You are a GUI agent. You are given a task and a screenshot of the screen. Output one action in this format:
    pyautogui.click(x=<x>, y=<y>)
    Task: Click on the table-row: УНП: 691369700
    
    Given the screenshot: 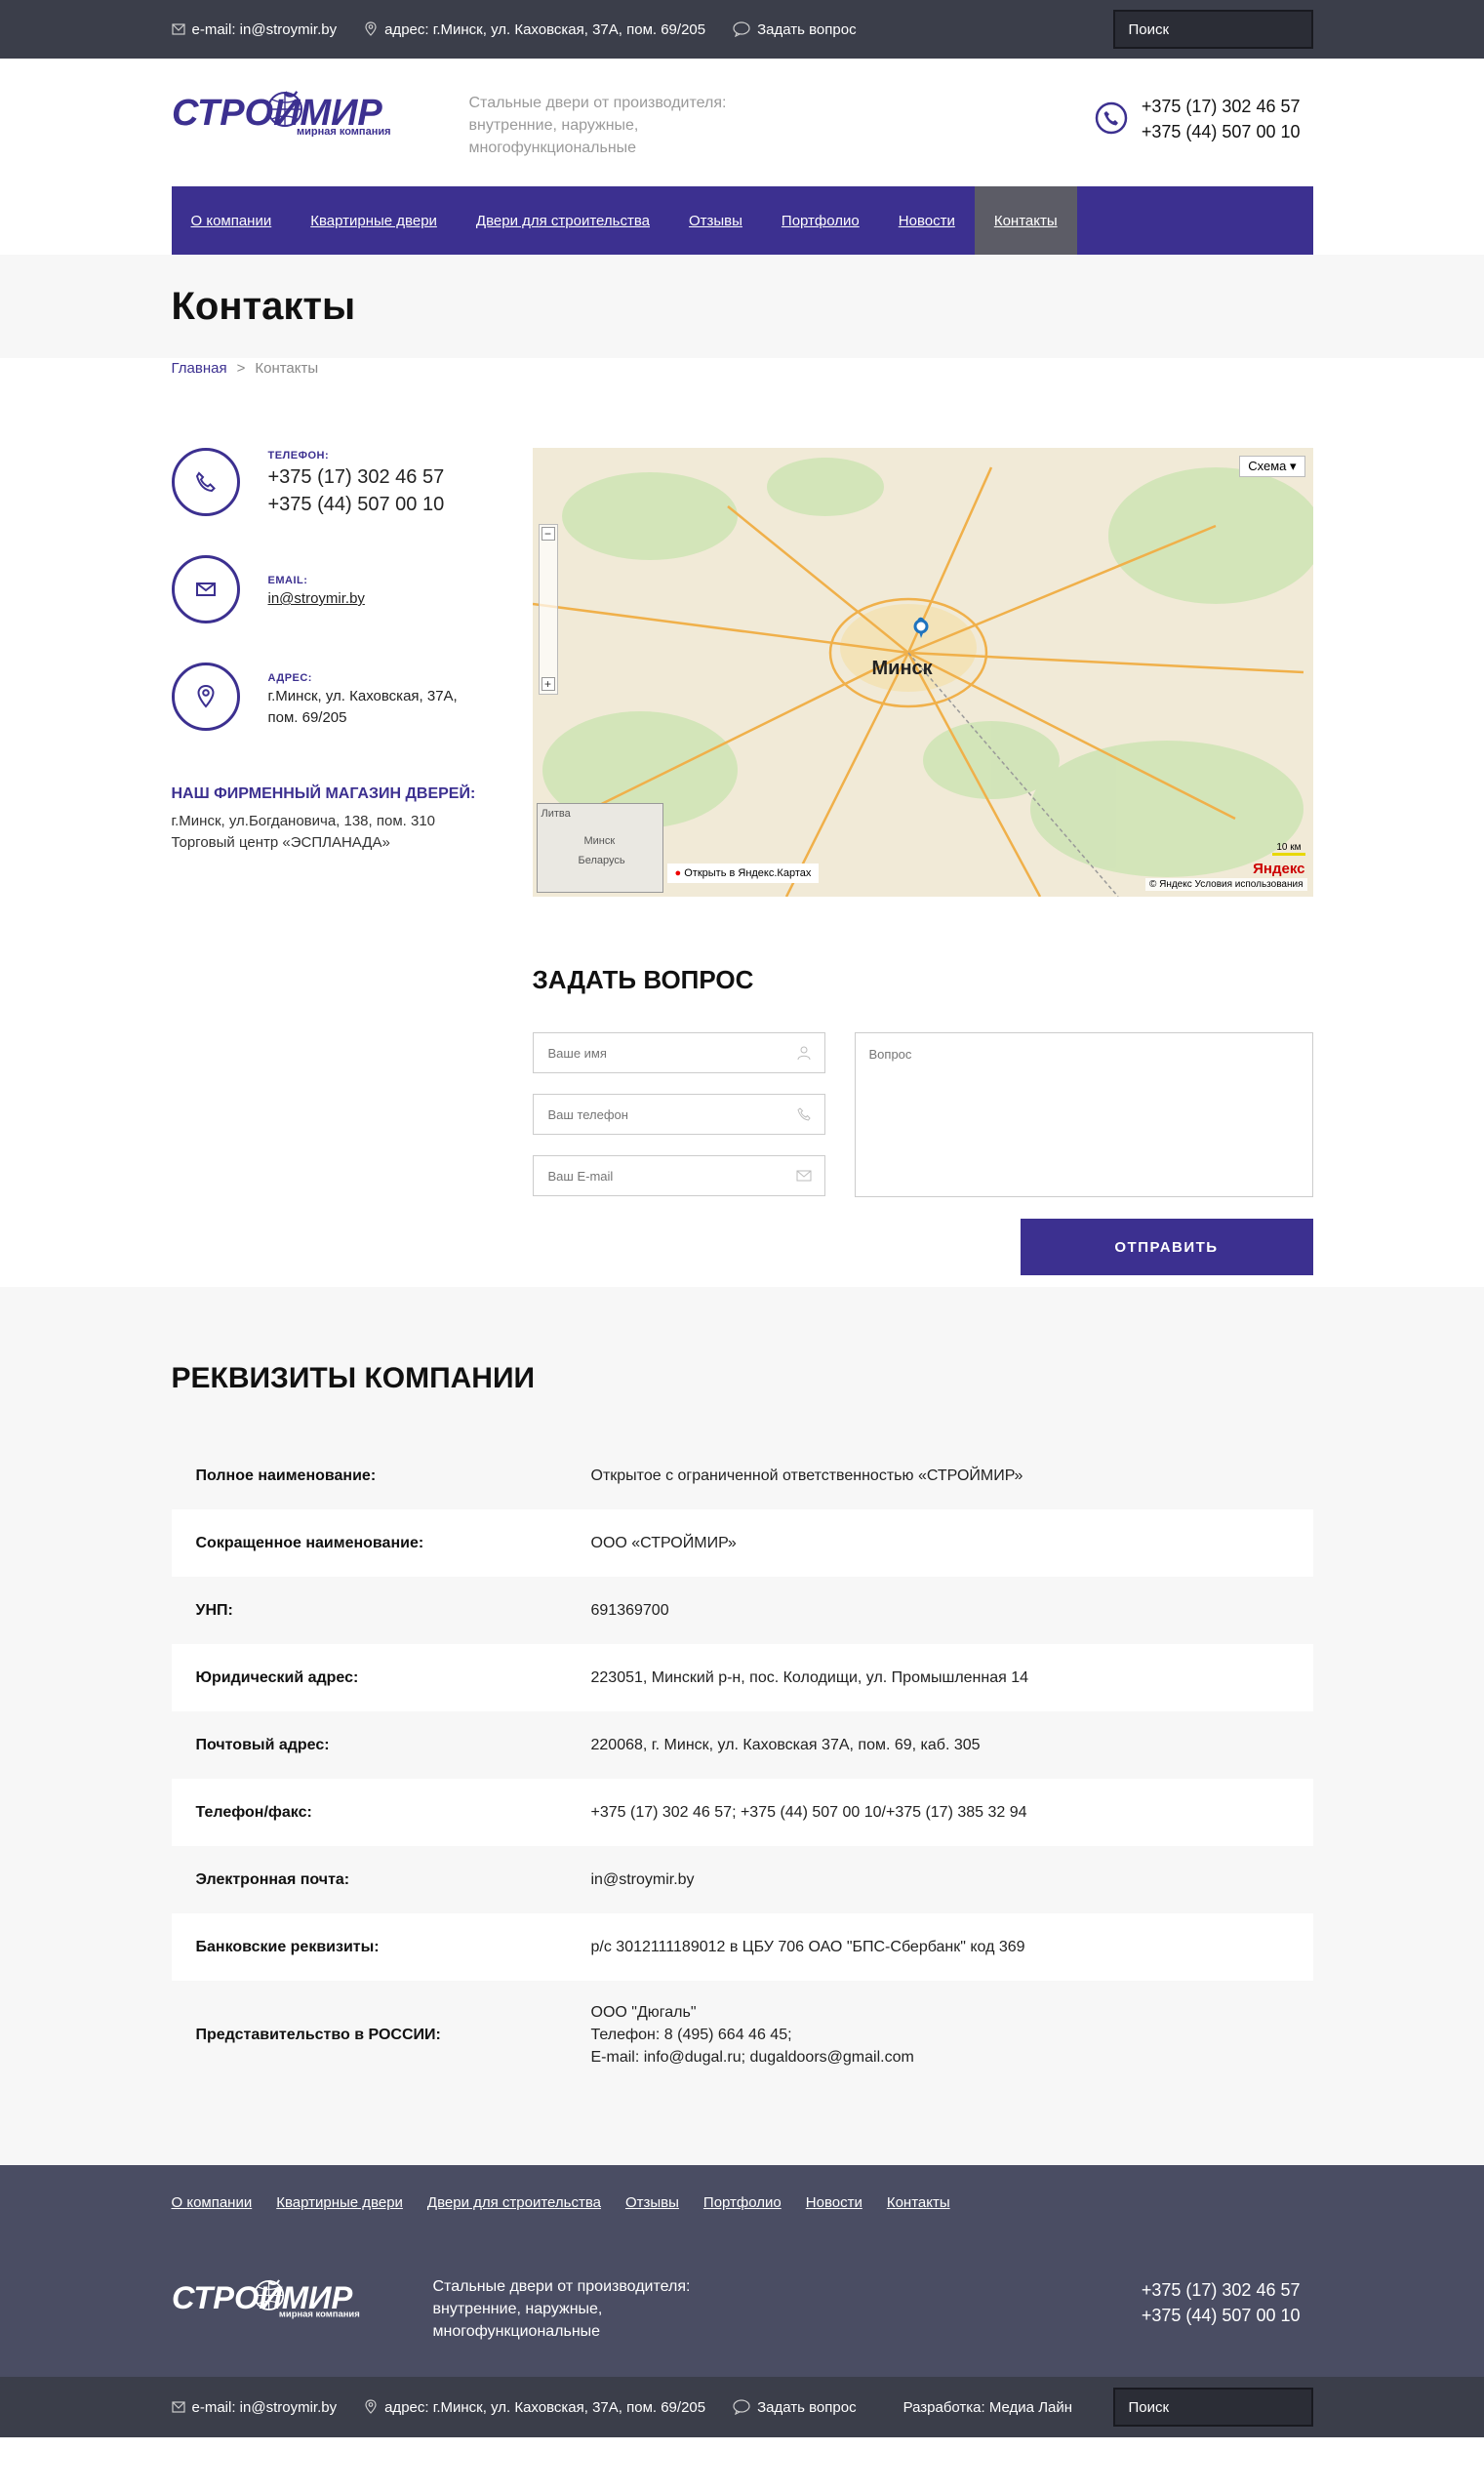 What is the action you would take?
    pyautogui.click(x=742, y=1610)
    